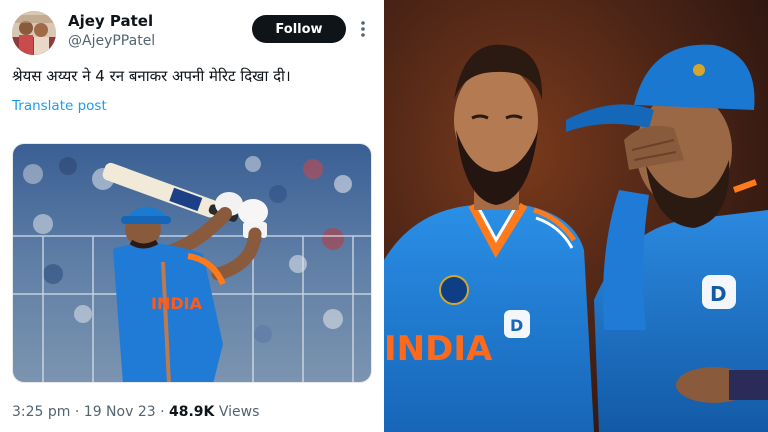  What do you see at coordinates (110, 21) in the screenshot?
I see `author-name: Ajey Patel` at bounding box center [110, 21].